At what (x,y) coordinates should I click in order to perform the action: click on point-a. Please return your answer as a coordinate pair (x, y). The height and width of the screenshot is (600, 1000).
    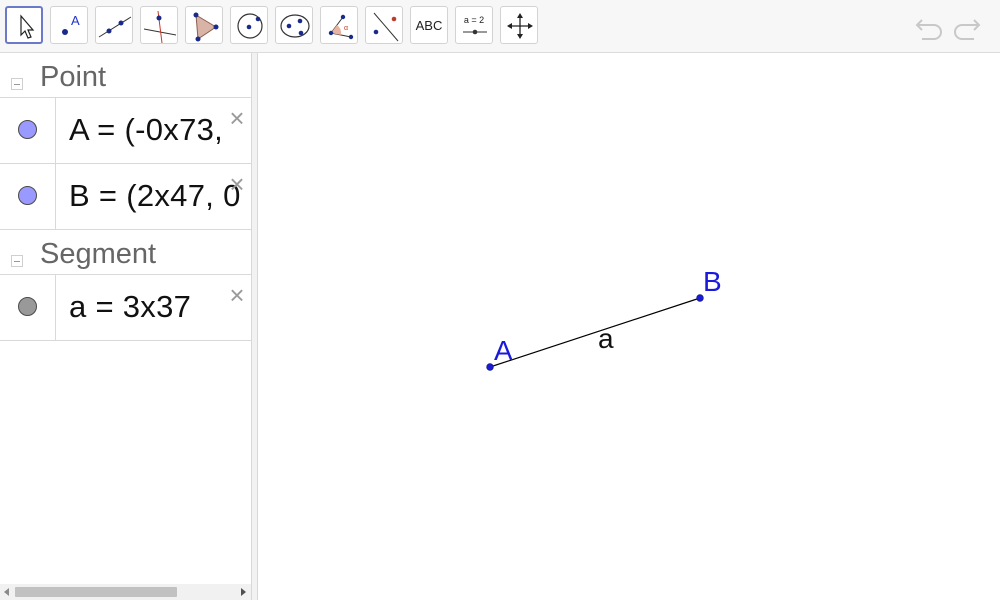
    Looking at the image, I should click on (490, 367).